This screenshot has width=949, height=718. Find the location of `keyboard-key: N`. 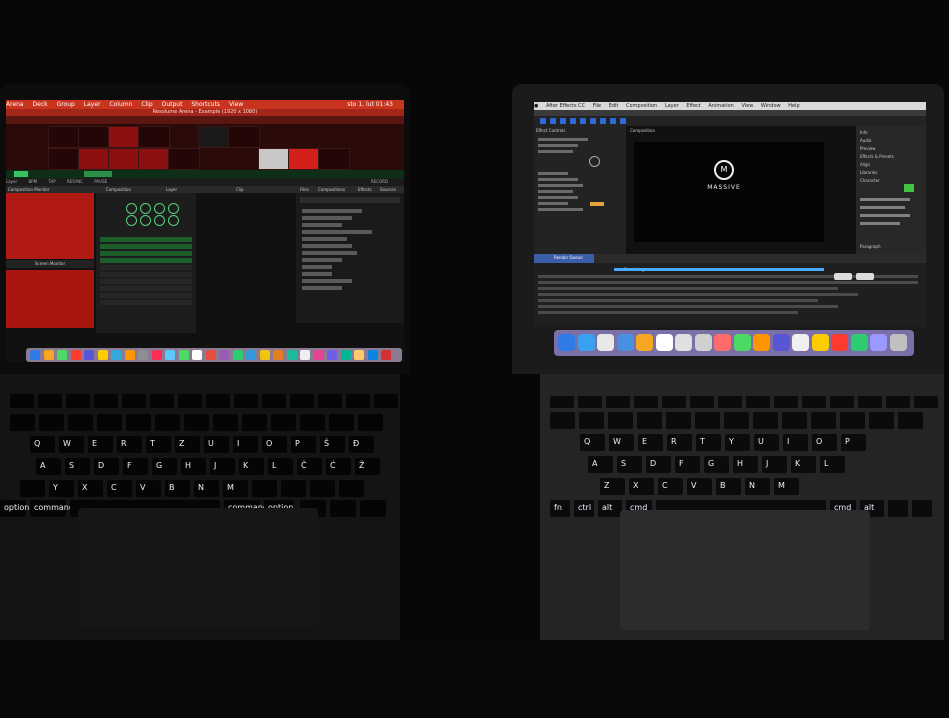

keyboard-key: N is located at coordinates (206, 488).